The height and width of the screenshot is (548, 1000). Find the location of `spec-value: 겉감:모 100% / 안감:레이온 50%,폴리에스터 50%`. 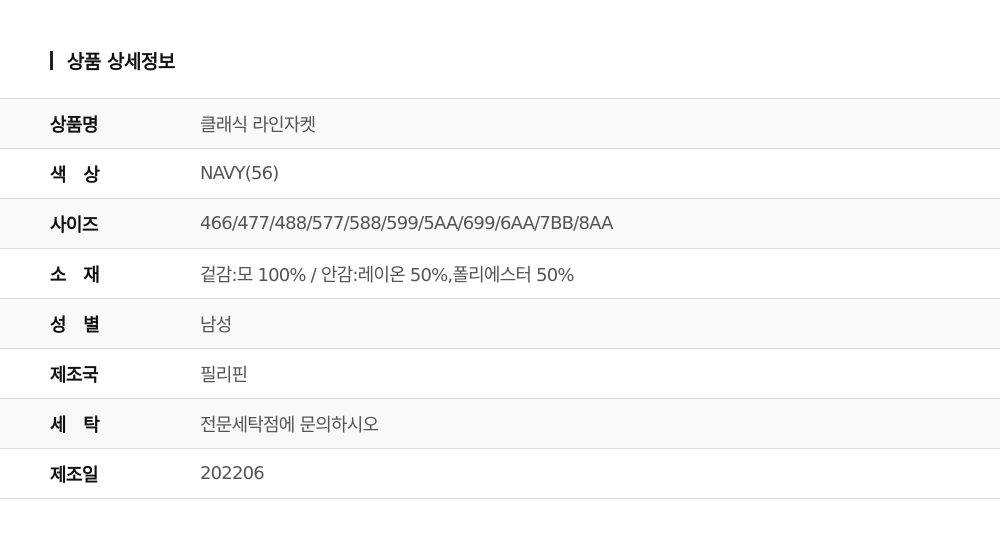

spec-value: 겉감:모 100% / 안감:레이온 50%,폴리에스터 50% is located at coordinates (387, 275).